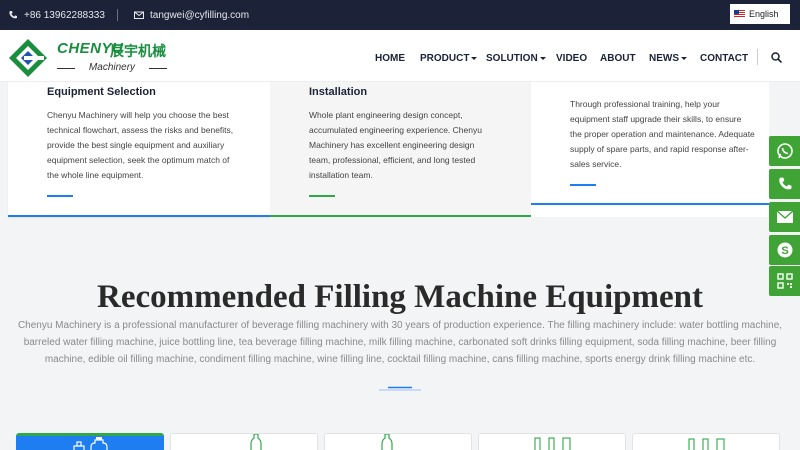 This screenshot has height=450, width=800. Describe the element at coordinates (200, 15) in the screenshot. I see `email-address: tangwei@cyfilling.com` at that location.